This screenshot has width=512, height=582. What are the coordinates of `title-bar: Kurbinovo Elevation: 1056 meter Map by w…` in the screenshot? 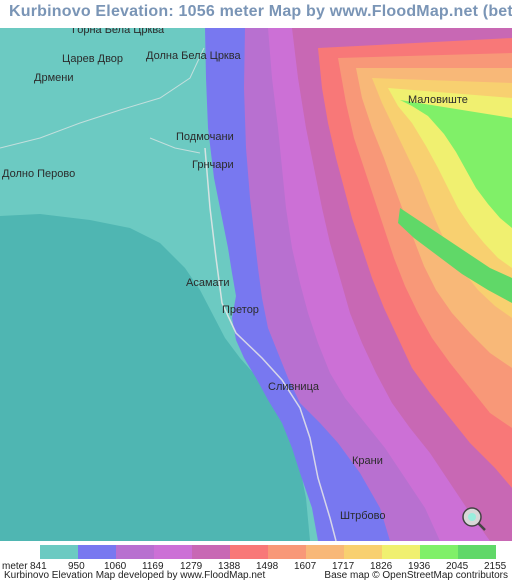 It's located at (256, 14).